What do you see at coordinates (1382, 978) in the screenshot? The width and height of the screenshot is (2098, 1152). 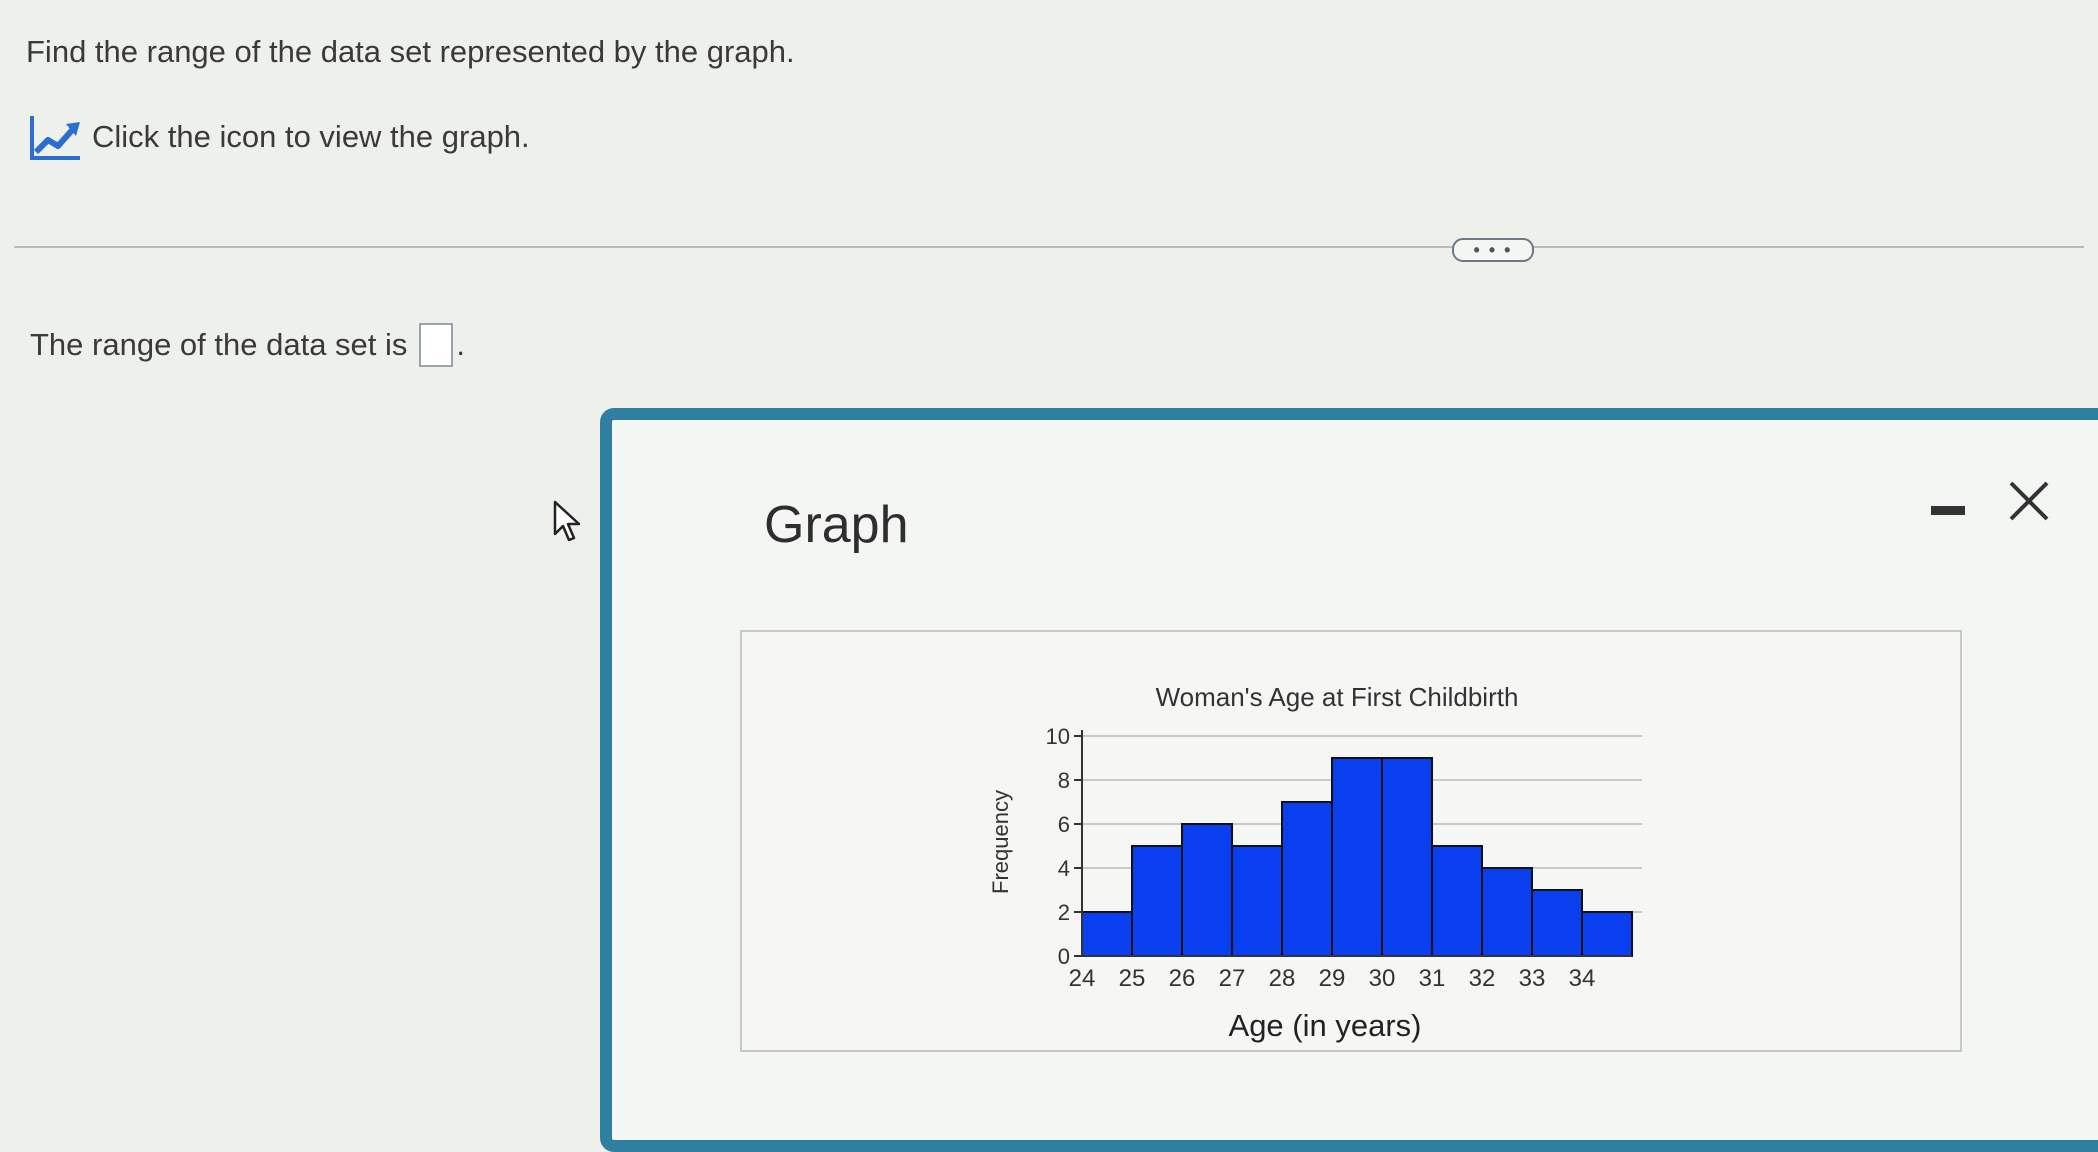 I see `x-tick-label: 30` at bounding box center [1382, 978].